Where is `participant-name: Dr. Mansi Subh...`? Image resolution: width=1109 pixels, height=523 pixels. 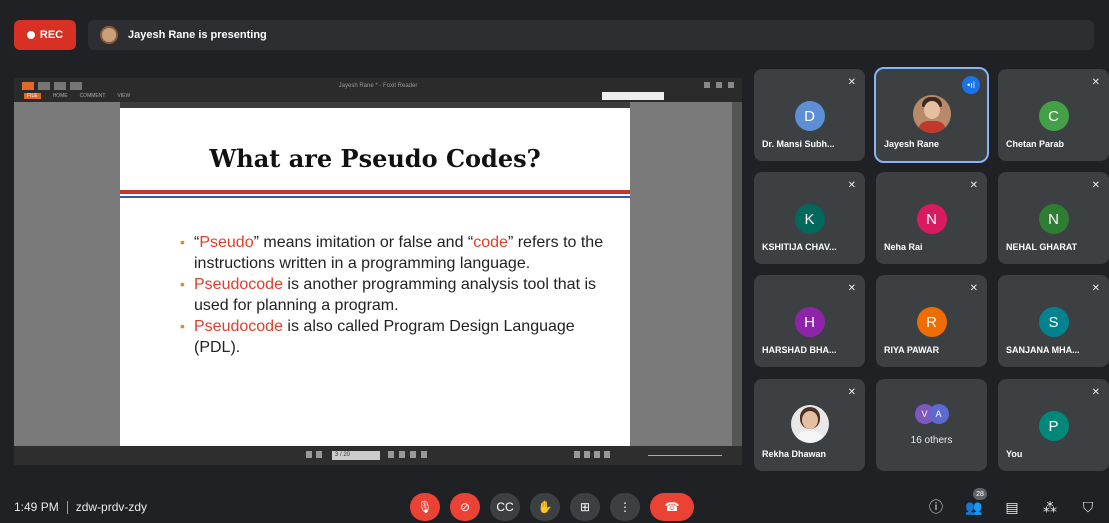
participant-name: Dr. Mansi Subh... is located at coordinates (798, 144).